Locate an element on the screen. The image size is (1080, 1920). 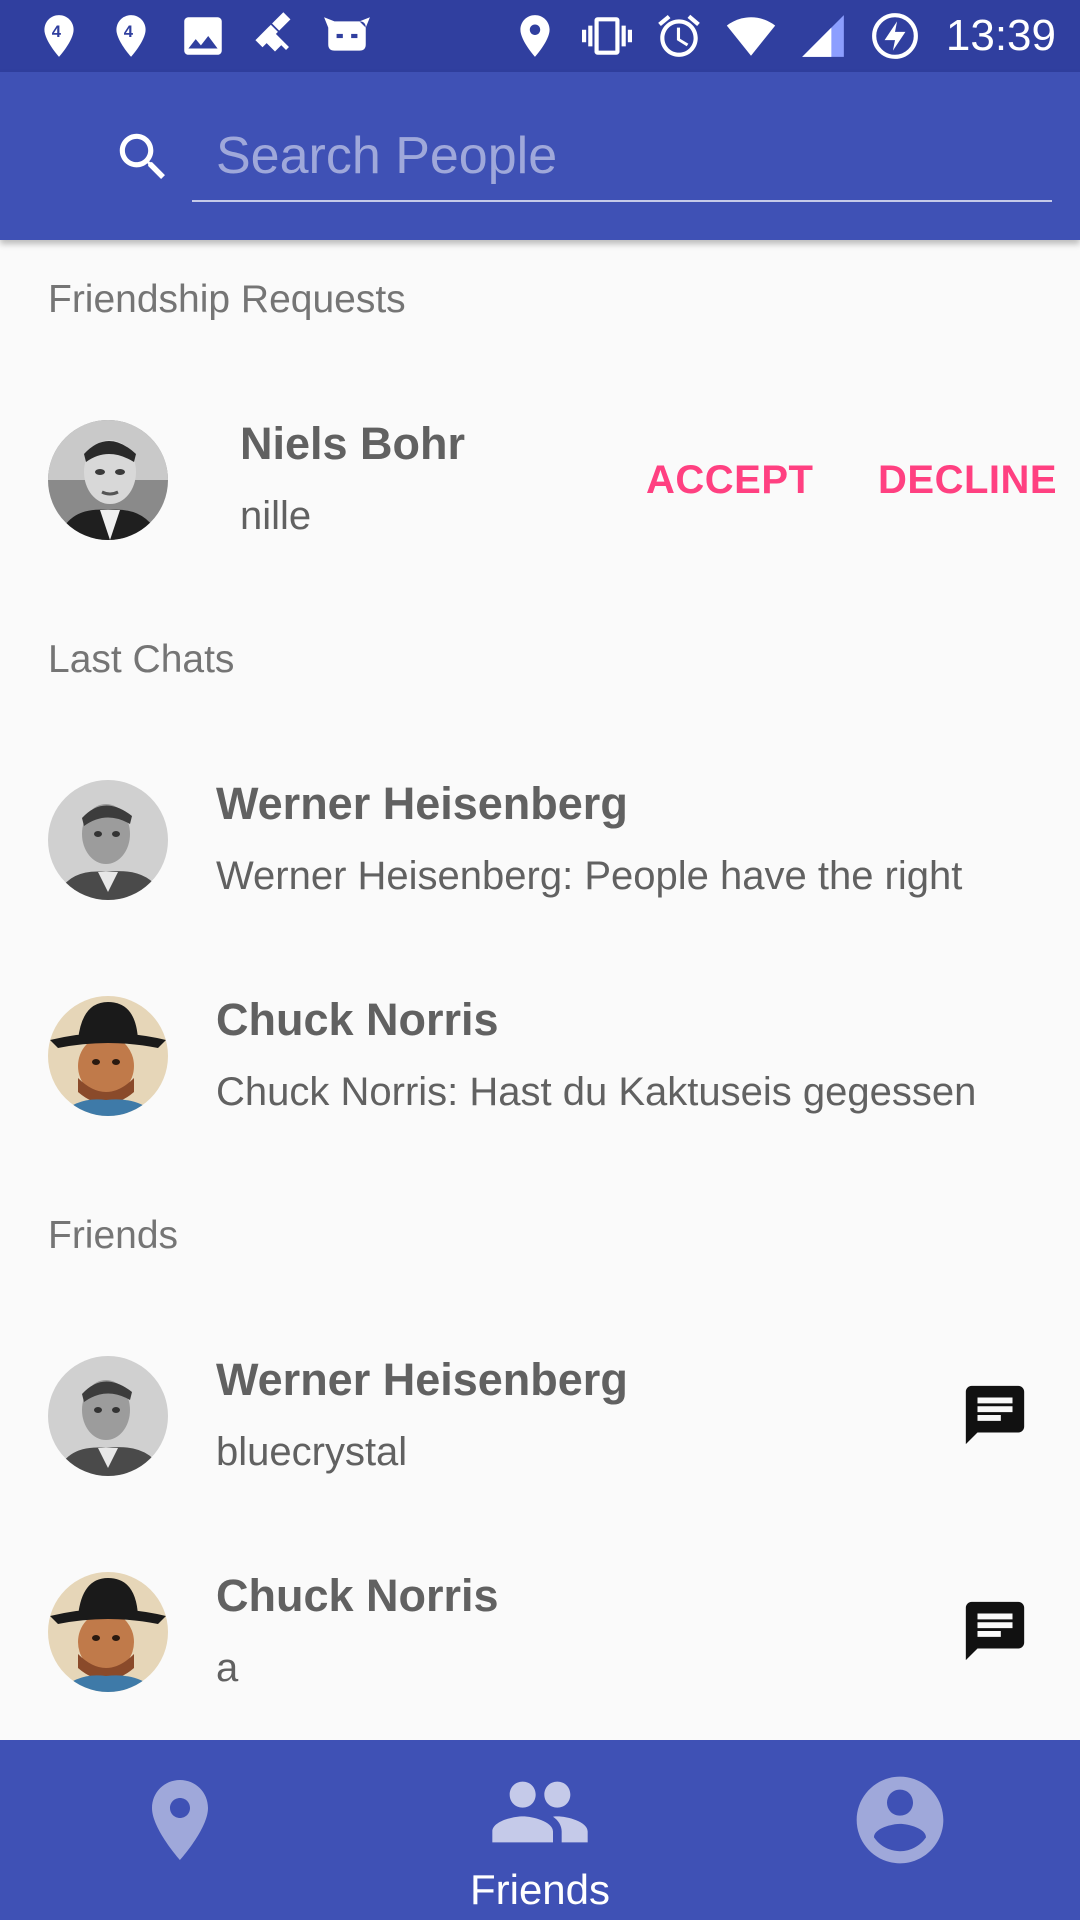
nav-item-account is located at coordinates (900, 1830).